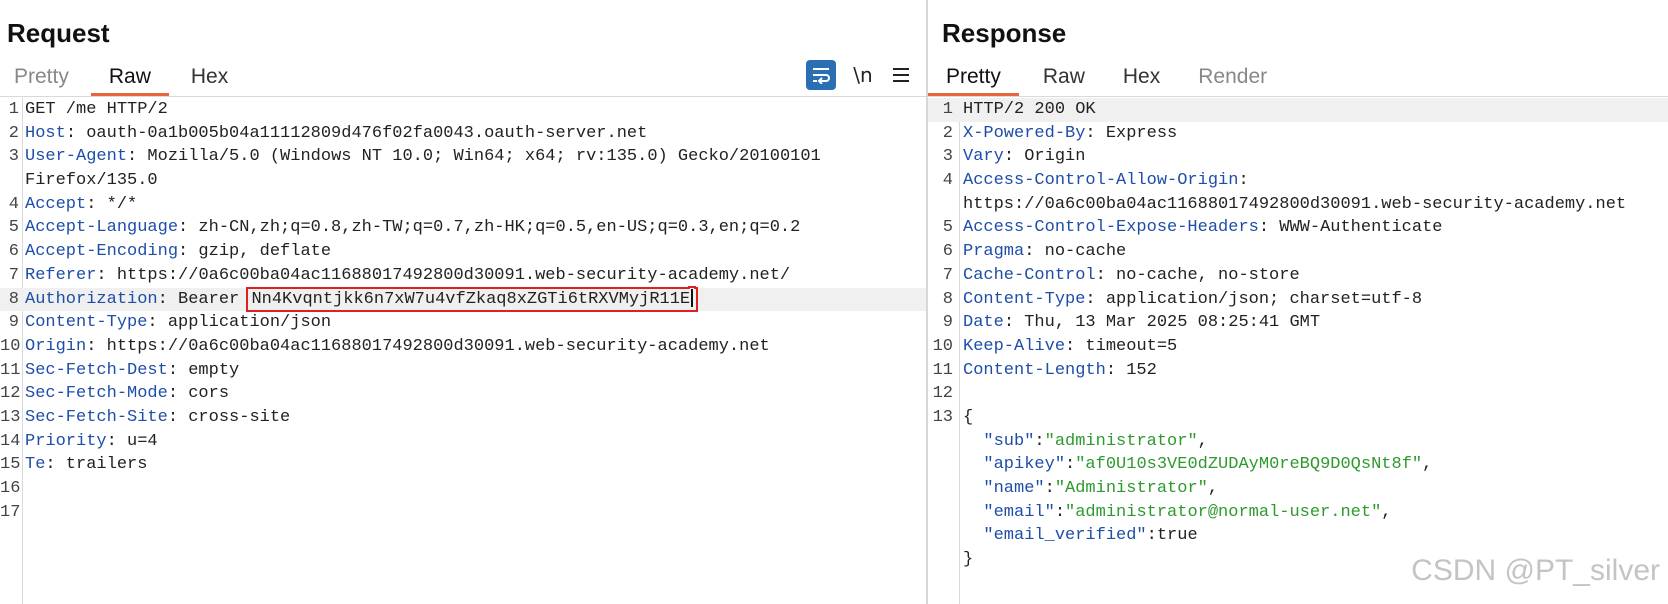  Describe the element at coordinates (821, 75) in the screenshot. I see `word-wrap-icon` at that location.